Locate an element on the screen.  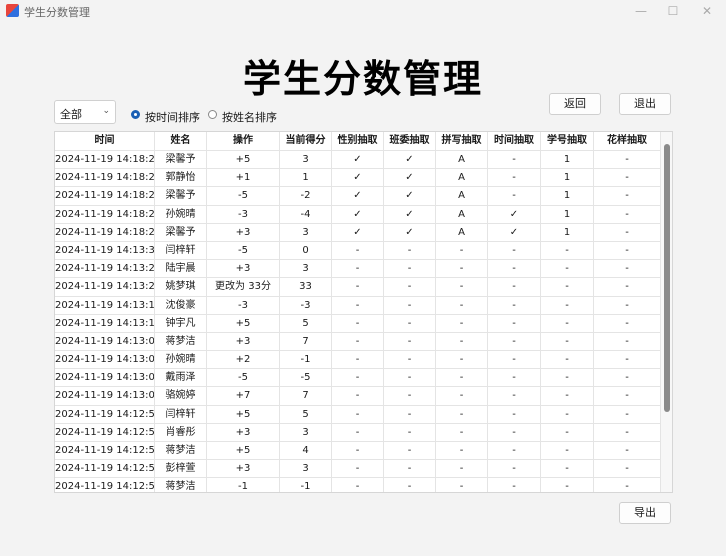
table-cell: 2024-11-19 14:18:26 is located at coordinates (105, 196).